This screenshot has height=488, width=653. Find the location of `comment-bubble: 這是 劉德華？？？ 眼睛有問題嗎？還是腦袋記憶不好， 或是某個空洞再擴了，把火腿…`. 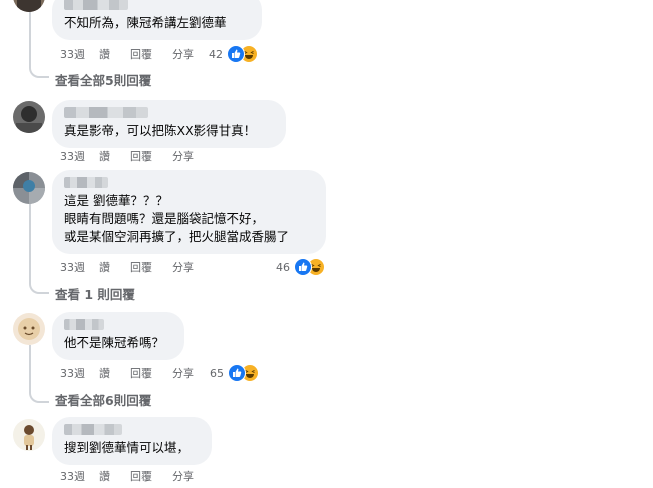

comment-bubble: 這是 劉德華？？？ 眼睛有問題嗎？還是腦袋記憶不好， 或是某個空洞再擴了，把火腿… is located at coordinates (189, 212).